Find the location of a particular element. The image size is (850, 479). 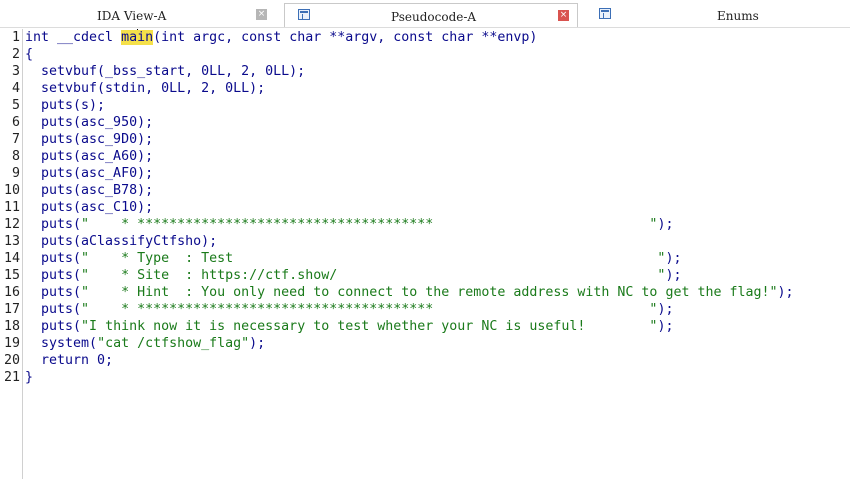

code-text: setvbuf(_bss_start, 0LL, 2, 0LL); is located at coordinates (165, 71).